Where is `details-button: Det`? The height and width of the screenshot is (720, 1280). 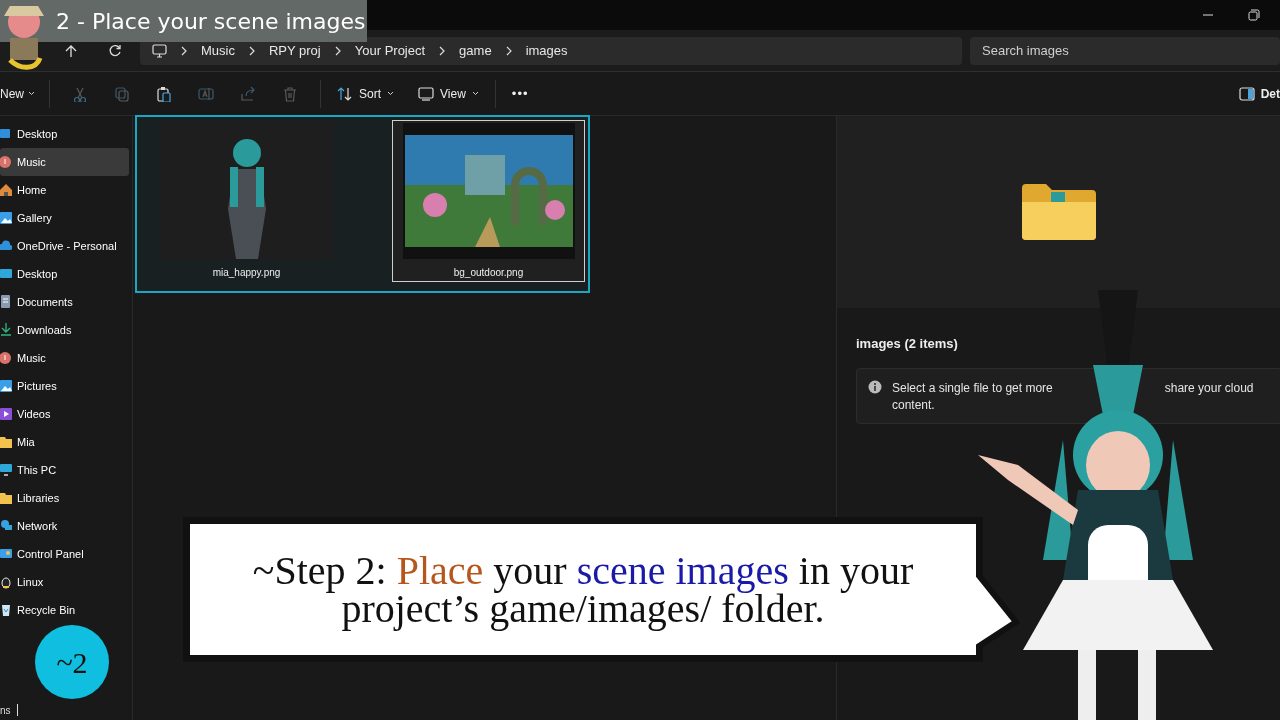 details-button: Det is located at coordinates (1259, 93).